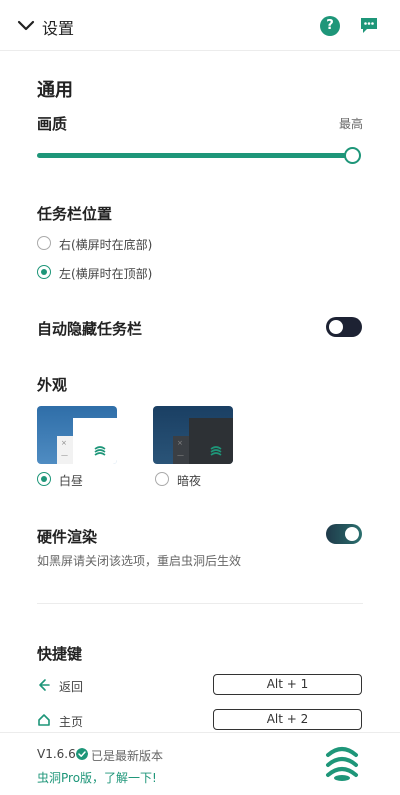 This screenshot has width=400, height=795. Describe the element at coordinates (97, 777) in the screenshot. I see `pro-version-link: 虫洞Pro版，了解一下!` at that location.